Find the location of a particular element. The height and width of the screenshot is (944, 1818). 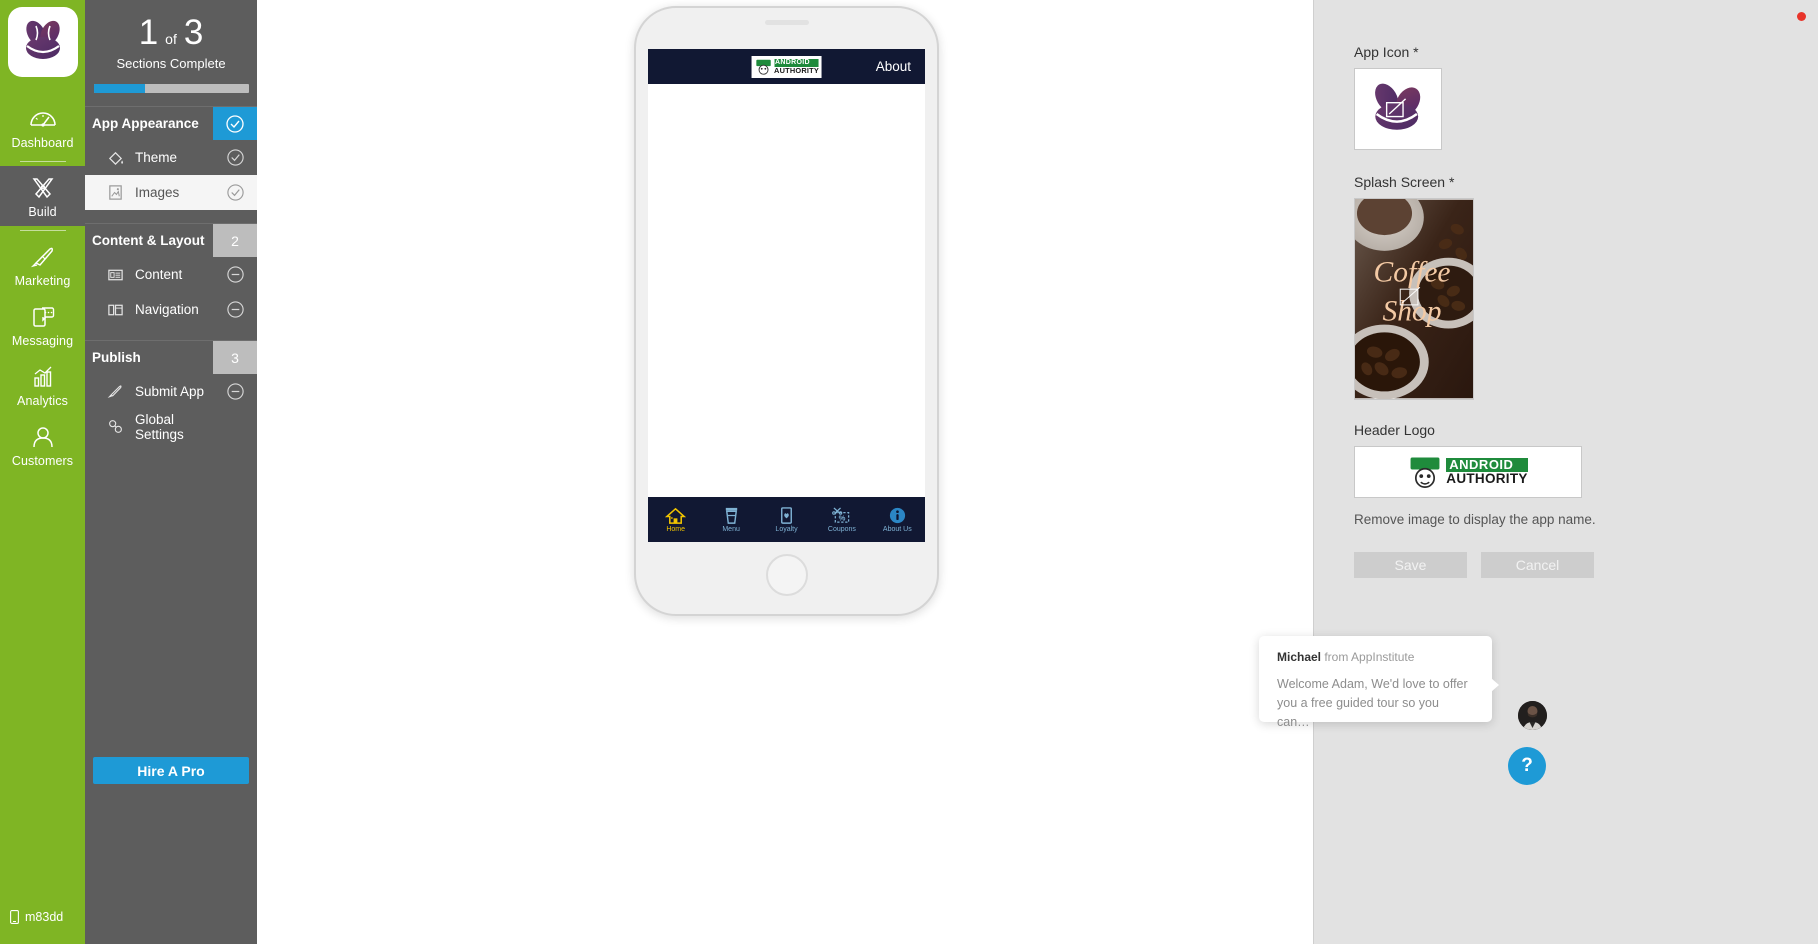

phone-speaker is located at coordinates (786, 22).